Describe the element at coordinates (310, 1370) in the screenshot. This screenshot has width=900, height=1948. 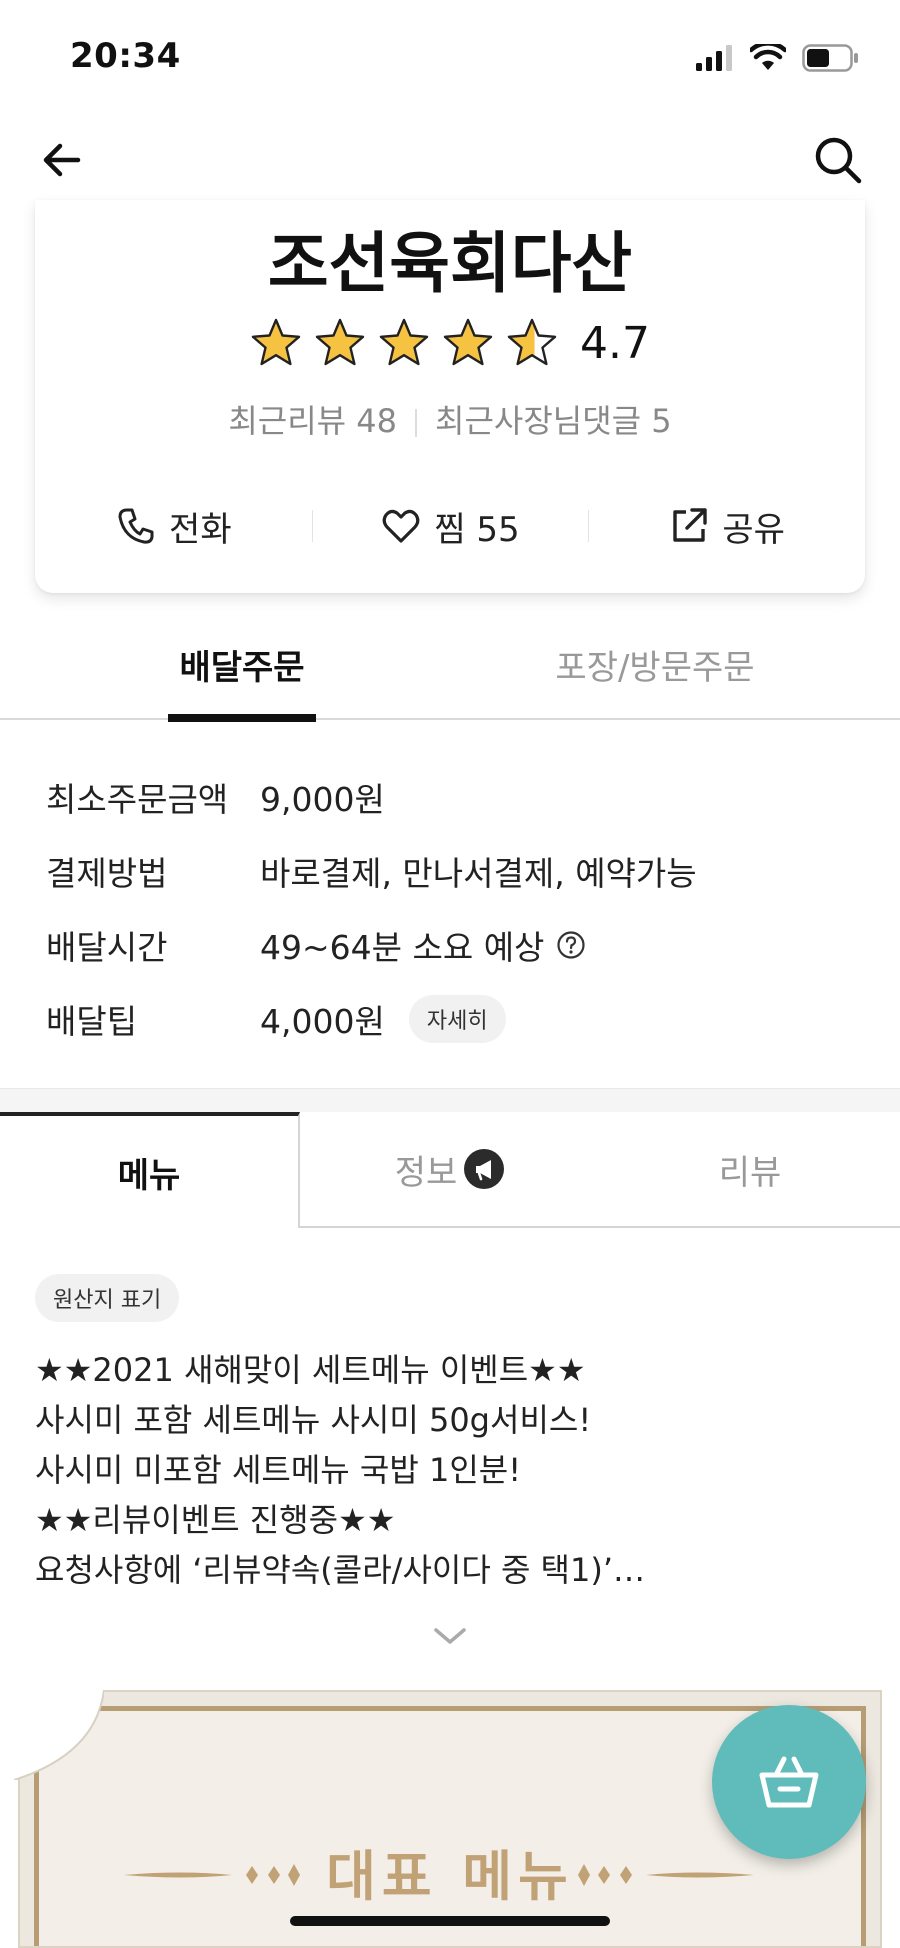
I see `notice-line: ★★2021 새해맞이 세트메뉴 이벤트★★` at that location.